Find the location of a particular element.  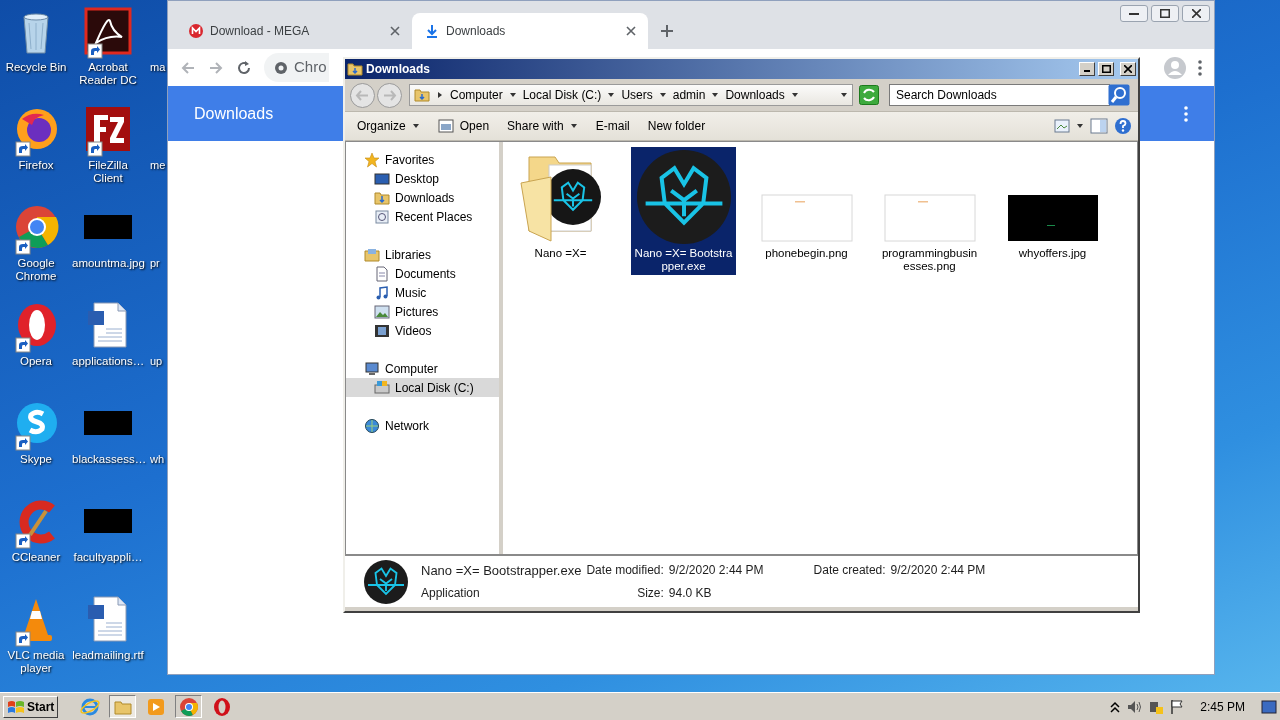

help-icon is located at coordinates (1123, 126).